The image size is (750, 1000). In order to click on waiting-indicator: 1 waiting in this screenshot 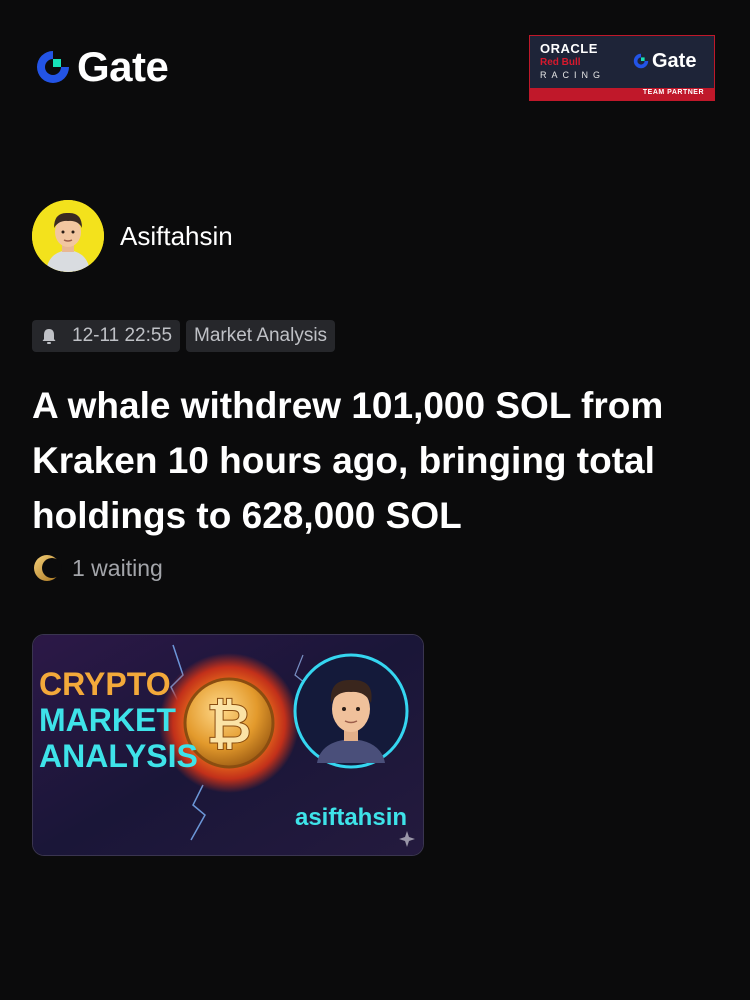, I will do `click(97, 568)`.